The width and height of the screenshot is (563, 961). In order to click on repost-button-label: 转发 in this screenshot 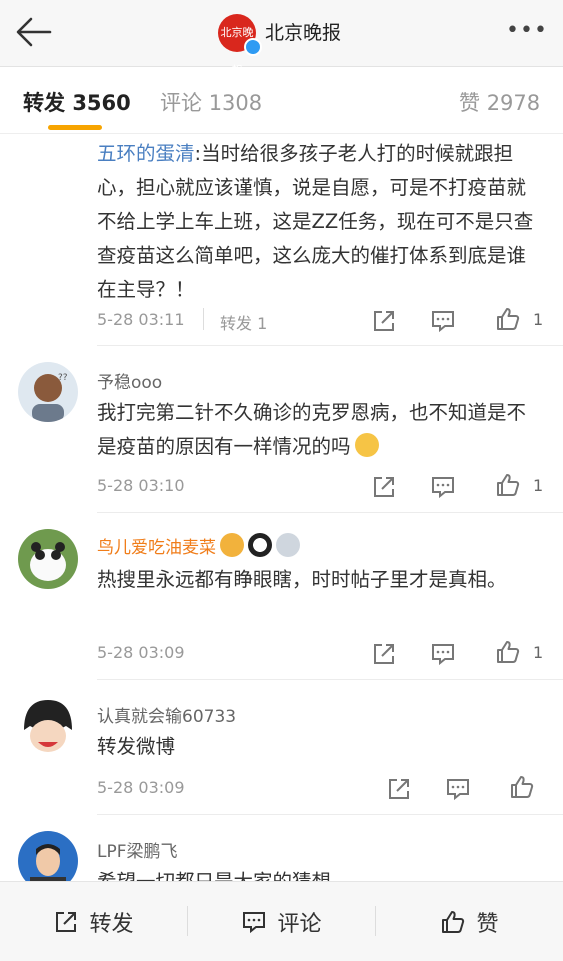, I will do `click(111, 924)`.